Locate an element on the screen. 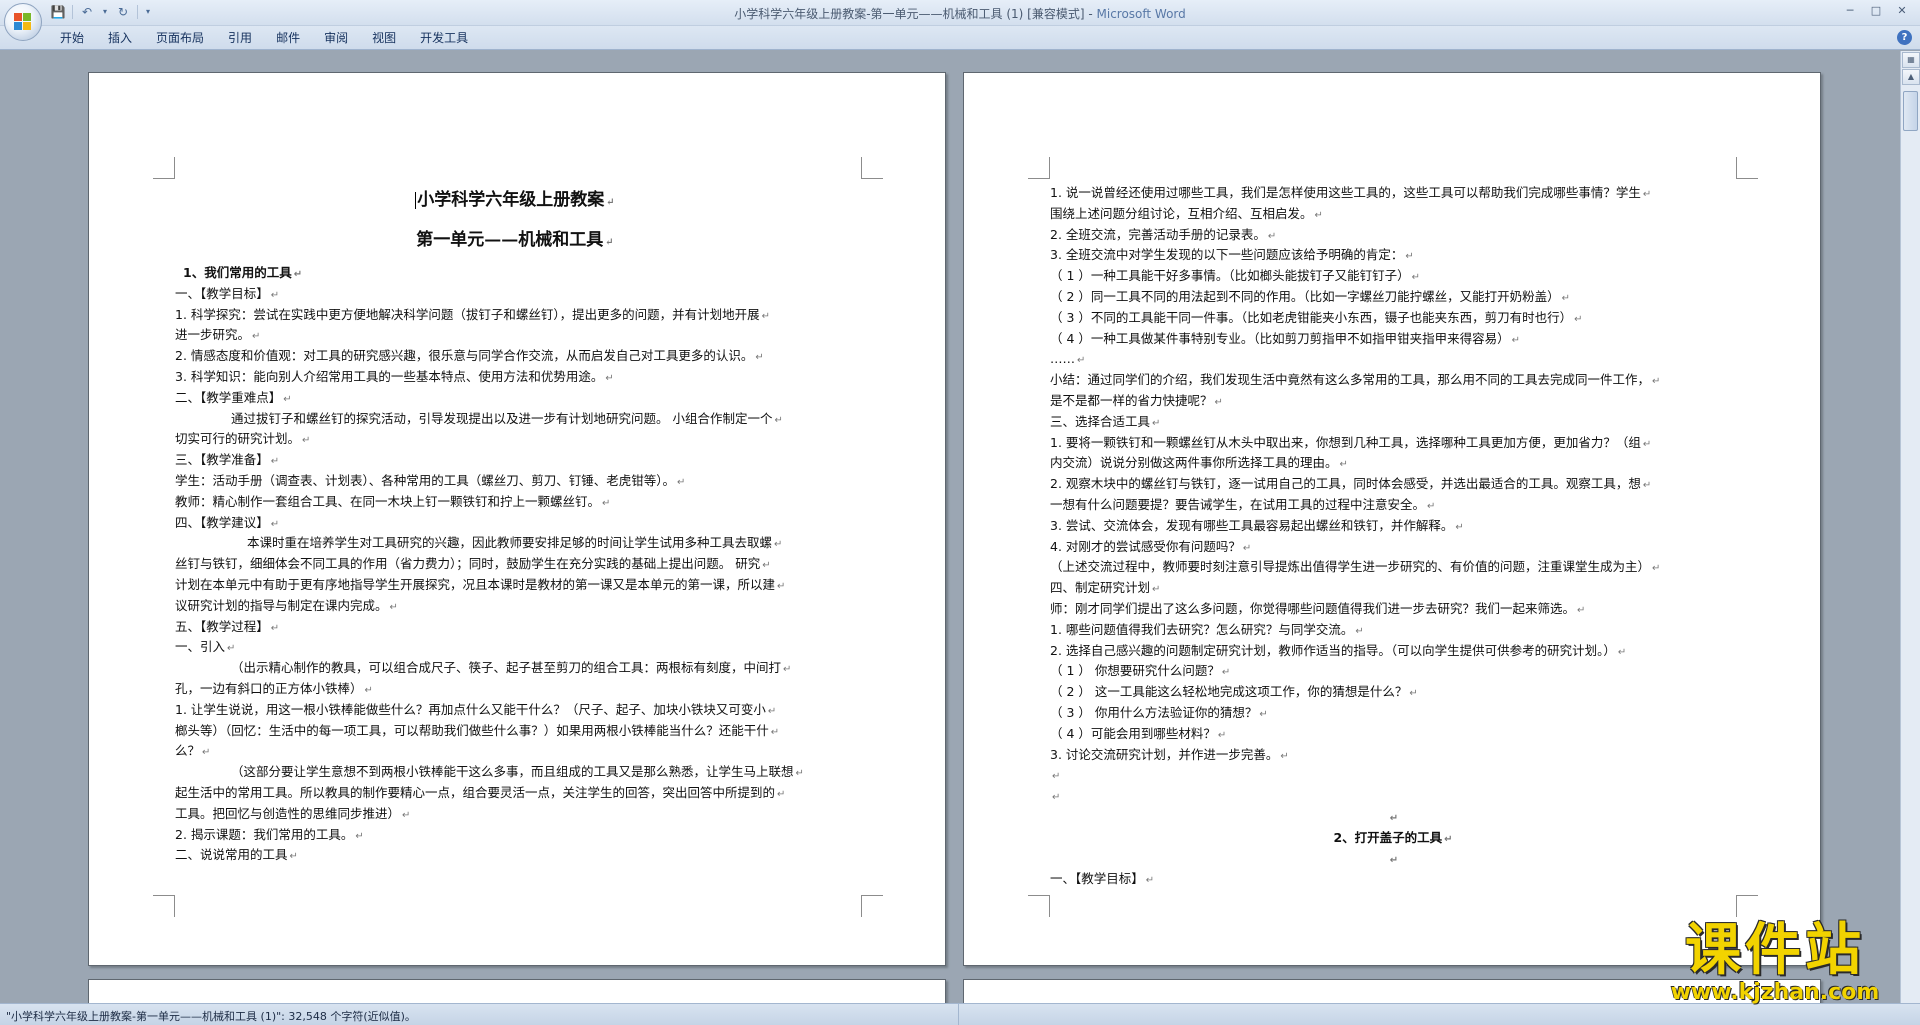 The image size is (1920, 1025). paragraph-line: 1、我们常用的工具 ↵ is located at coordinates (515, 273).